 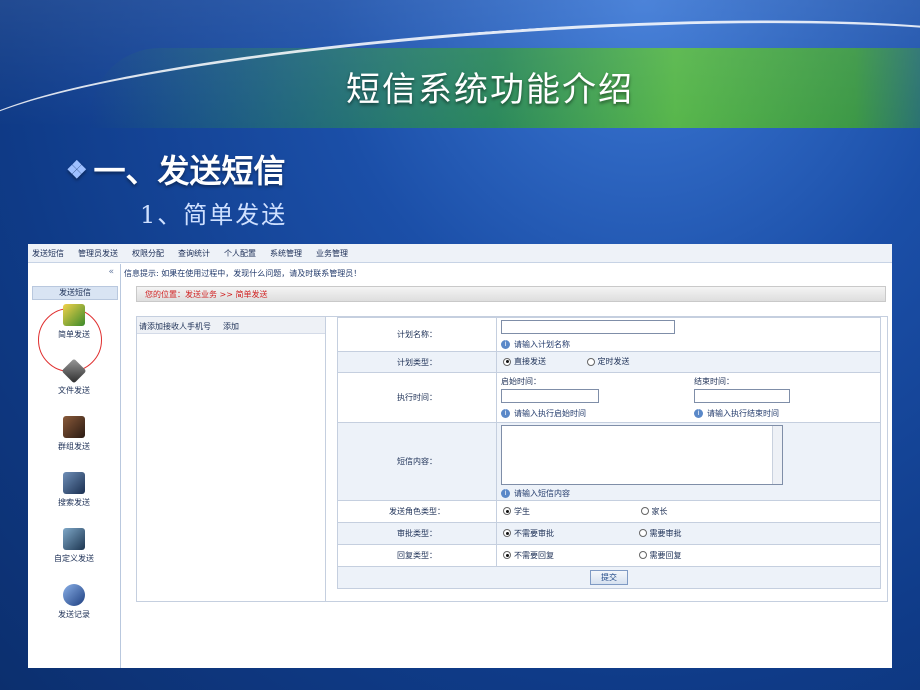 What do you see at coordinates (74, 427) in the screenshot?
I see `group-send-icon` at bounding box center [74, 427].